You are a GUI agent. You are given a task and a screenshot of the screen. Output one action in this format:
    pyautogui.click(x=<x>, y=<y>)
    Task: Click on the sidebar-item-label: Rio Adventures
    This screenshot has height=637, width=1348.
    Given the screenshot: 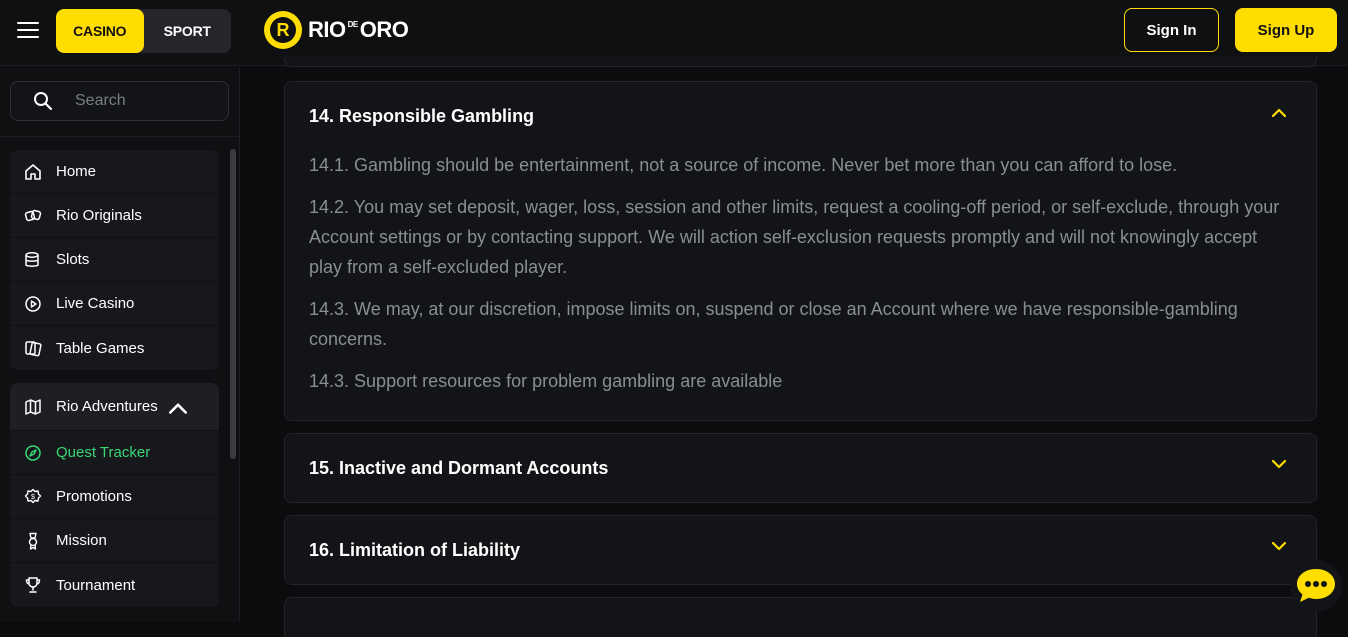 What is the action you would take?
    pyautogui.click(x=107, y=406)
    